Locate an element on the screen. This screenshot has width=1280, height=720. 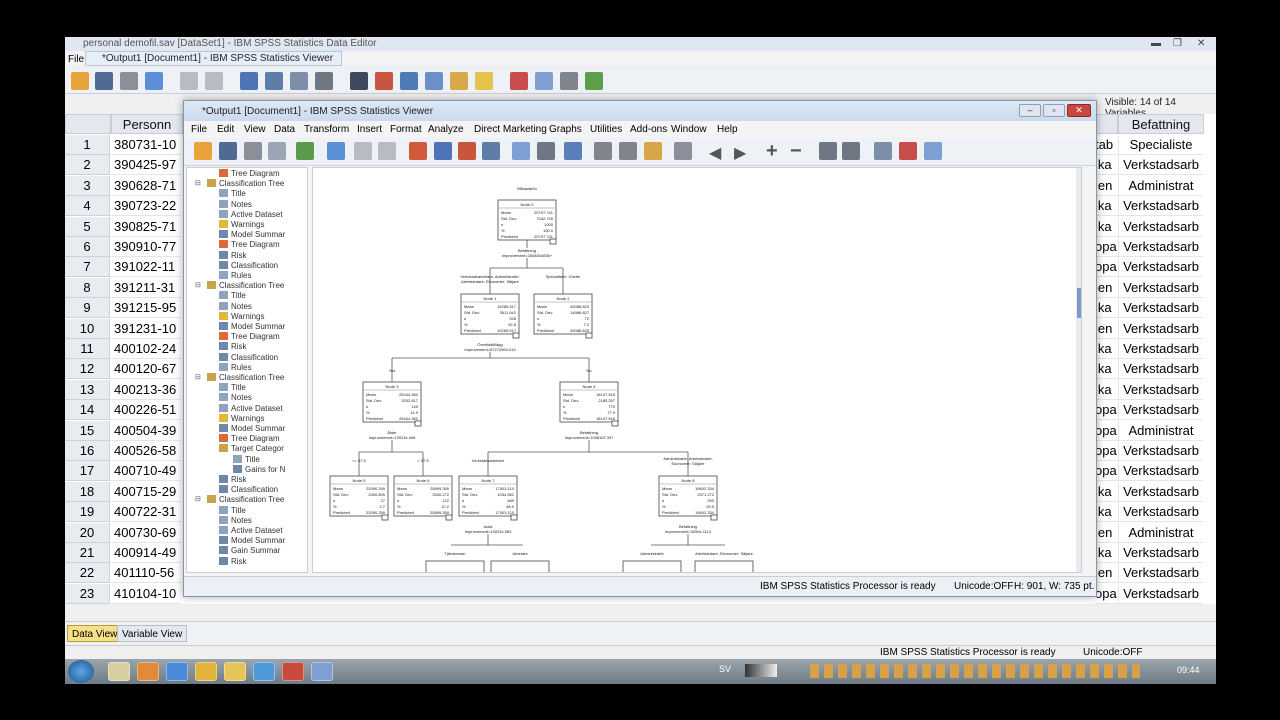
show-icon is located at coordinates (828, 151).